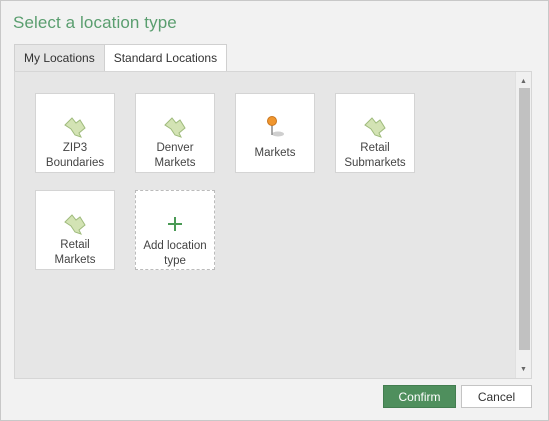 The height and width of the screenshot is (421, 549). I want to click on add-location-type-button: Add location type, so click(175, 230).